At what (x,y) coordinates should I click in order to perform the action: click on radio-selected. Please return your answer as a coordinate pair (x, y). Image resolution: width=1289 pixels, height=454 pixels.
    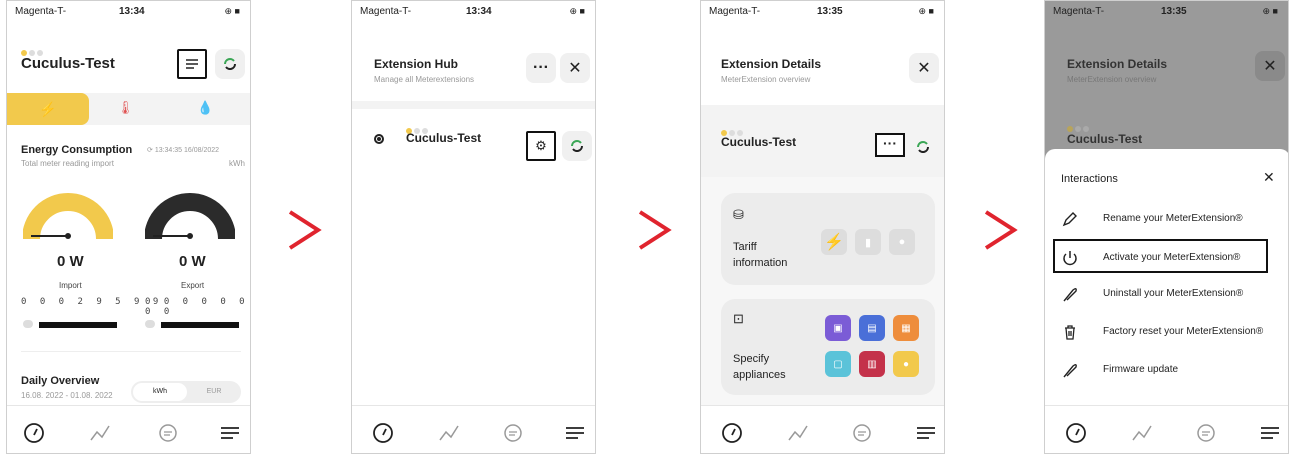
    Looking at the image, I should click on (379, 139).